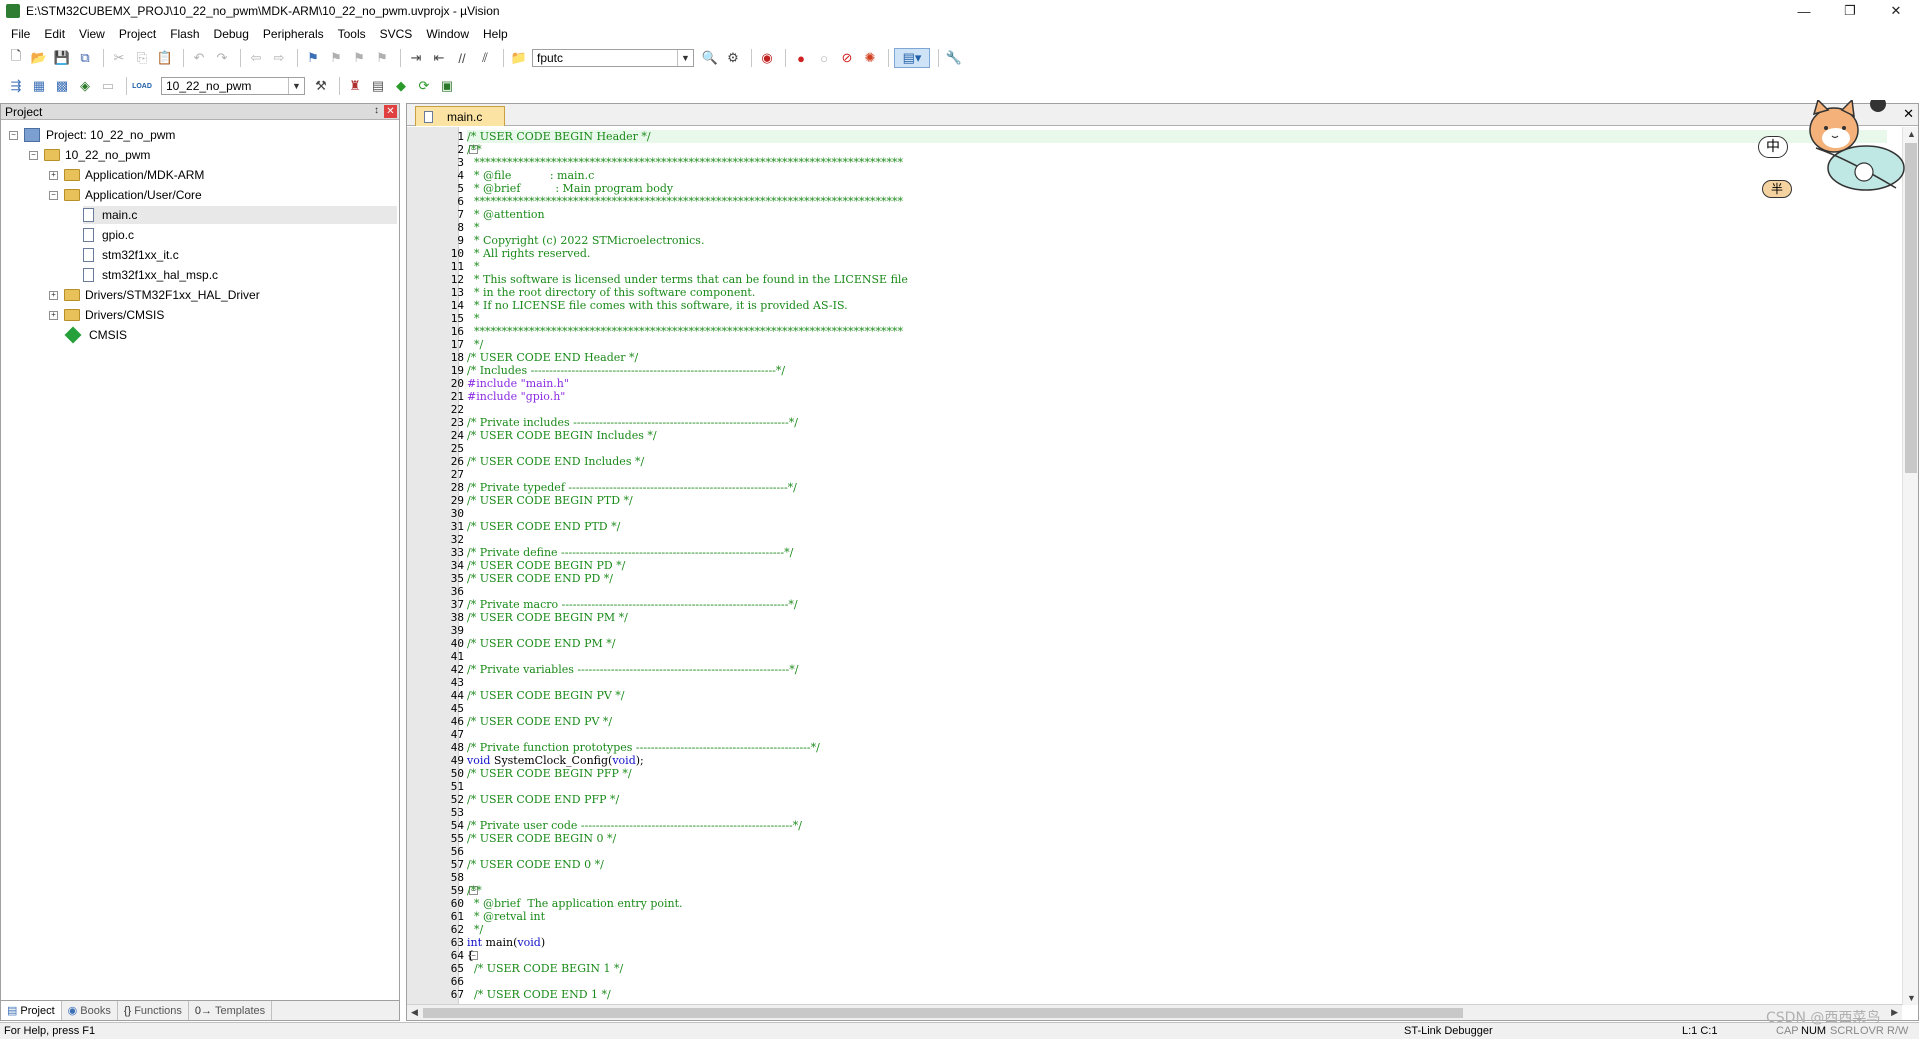 The height and width of the screenshot is (1039, 1919). Describe the element at coordinates (767, 58) in the screenshot. I see `debug-session-icon: ◉` at that location.